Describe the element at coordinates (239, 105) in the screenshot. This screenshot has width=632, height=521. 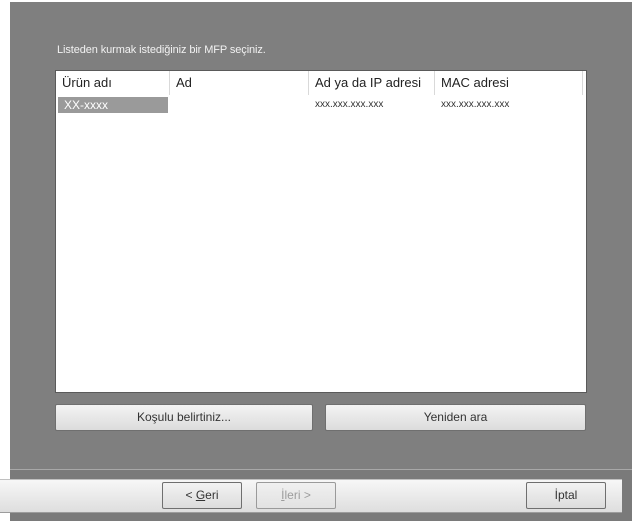
I see `cell-name` at that location.